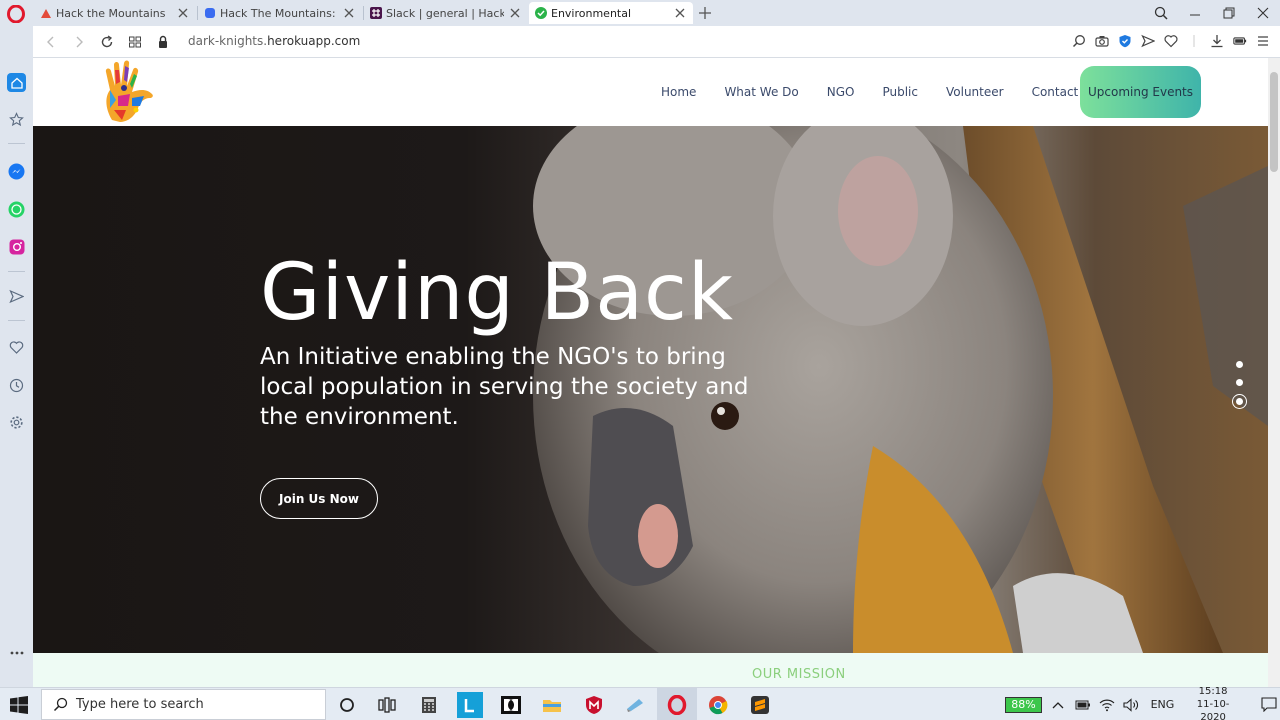 The image size is (1280, 720). What do you see at coordinates (387, 705) in the screenshot?
I see `task-view-icon` at bounding box center [387, 705].